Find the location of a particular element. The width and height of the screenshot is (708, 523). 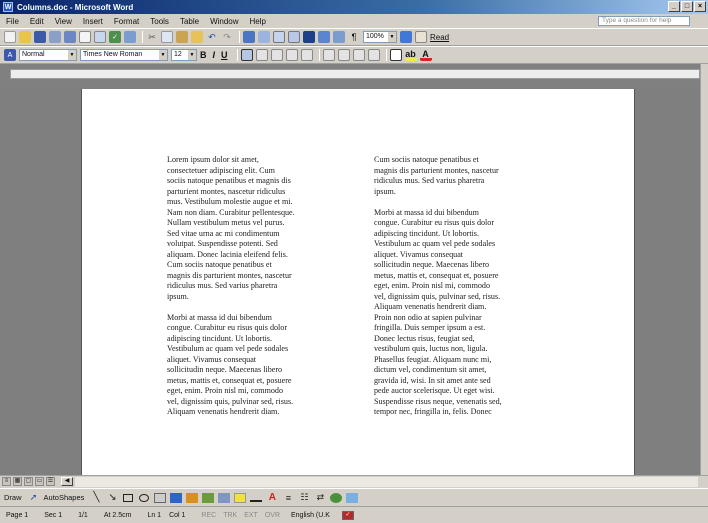

open-folder-icon is located at coordinates (25, 37).